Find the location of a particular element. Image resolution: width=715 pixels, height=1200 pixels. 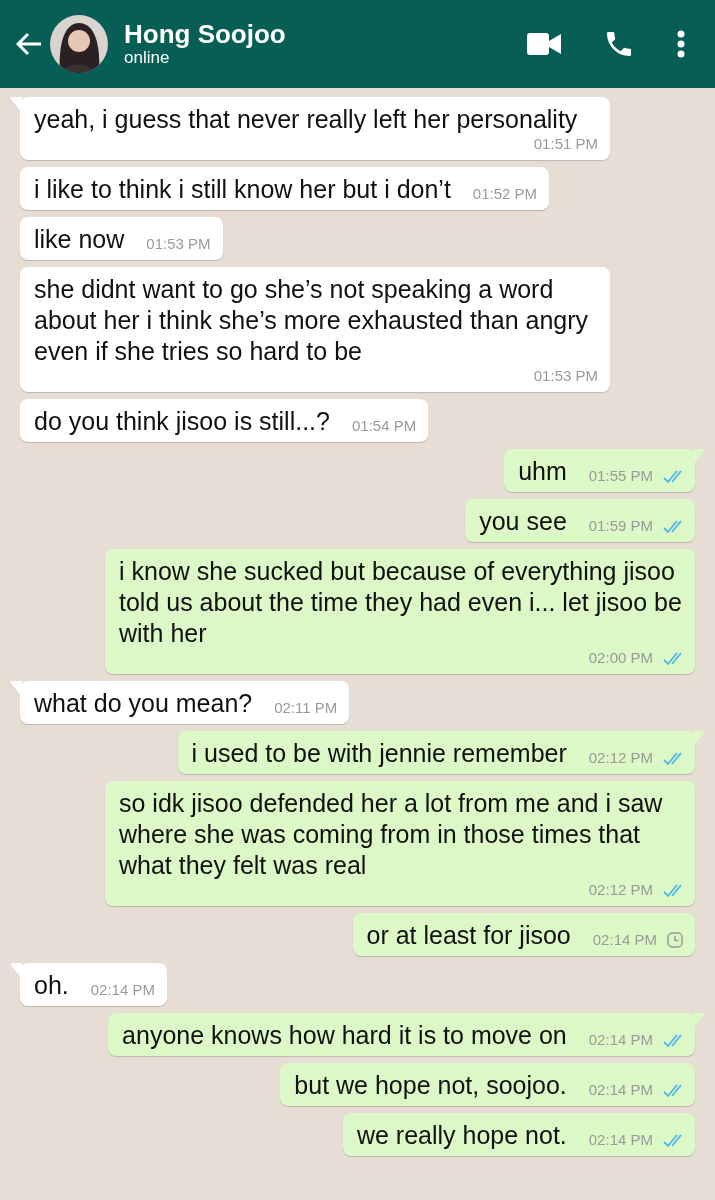

message-text: what do you mean? is located at coordinates (143, 703).